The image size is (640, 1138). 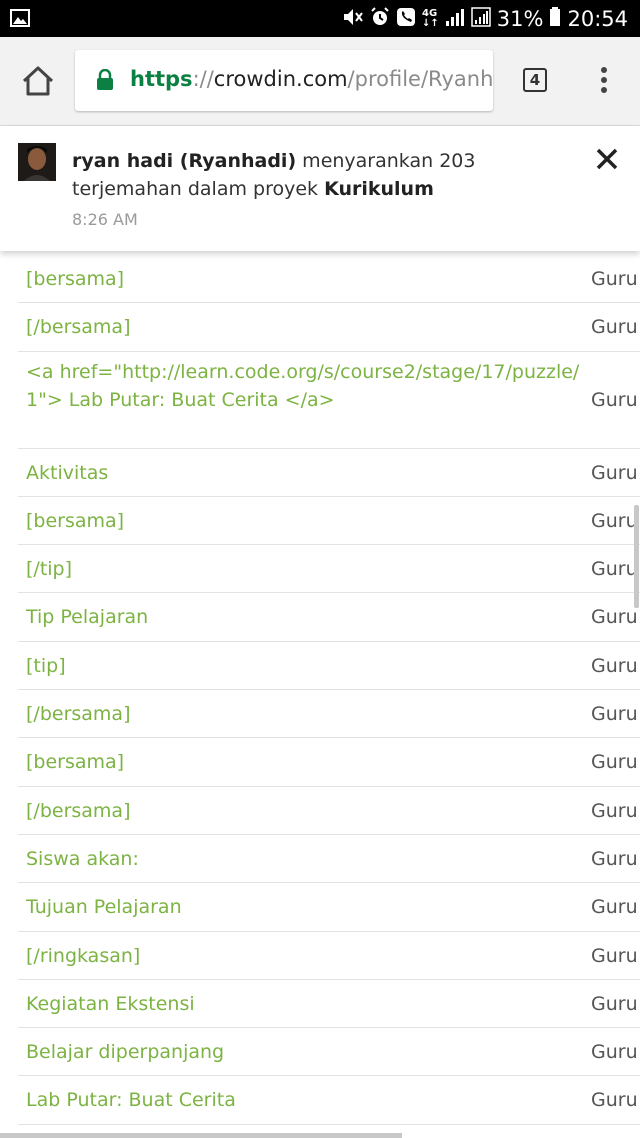 I want to click on more-vert-icon, so click(x=604, y=82).